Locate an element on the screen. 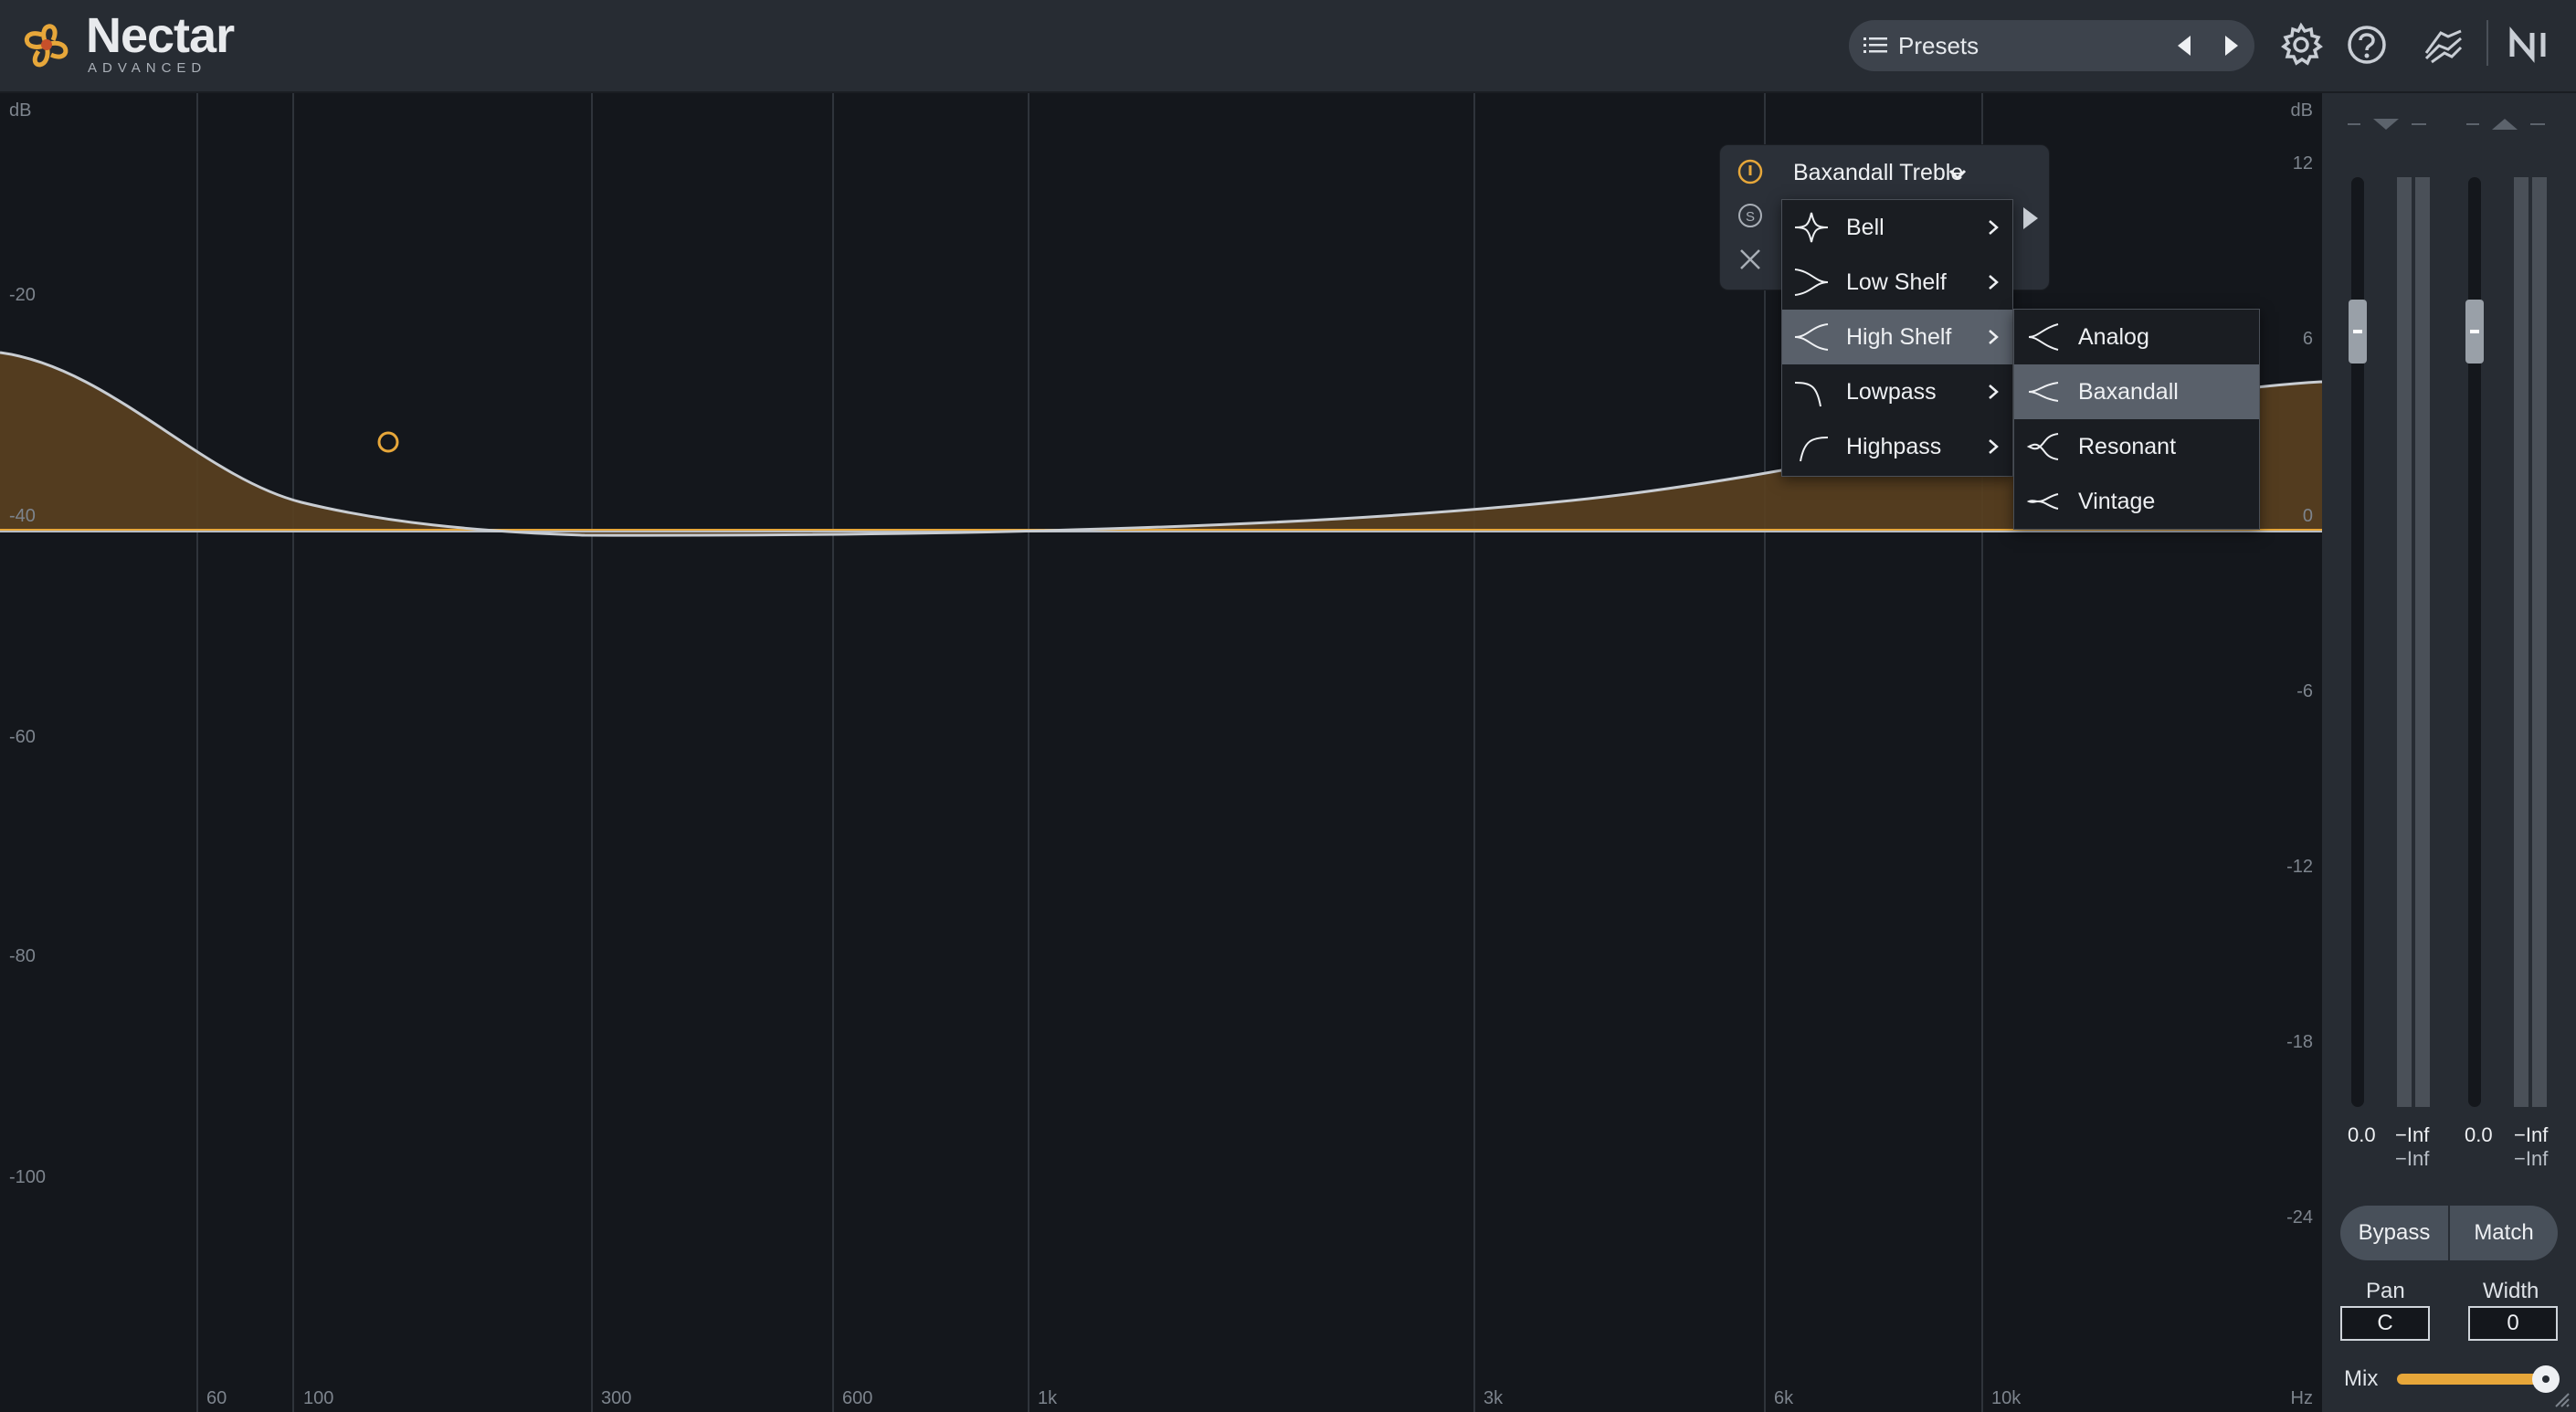 The image size is (2576, 1412). freq-label: 3k is located at coordinates (1493, 1398).